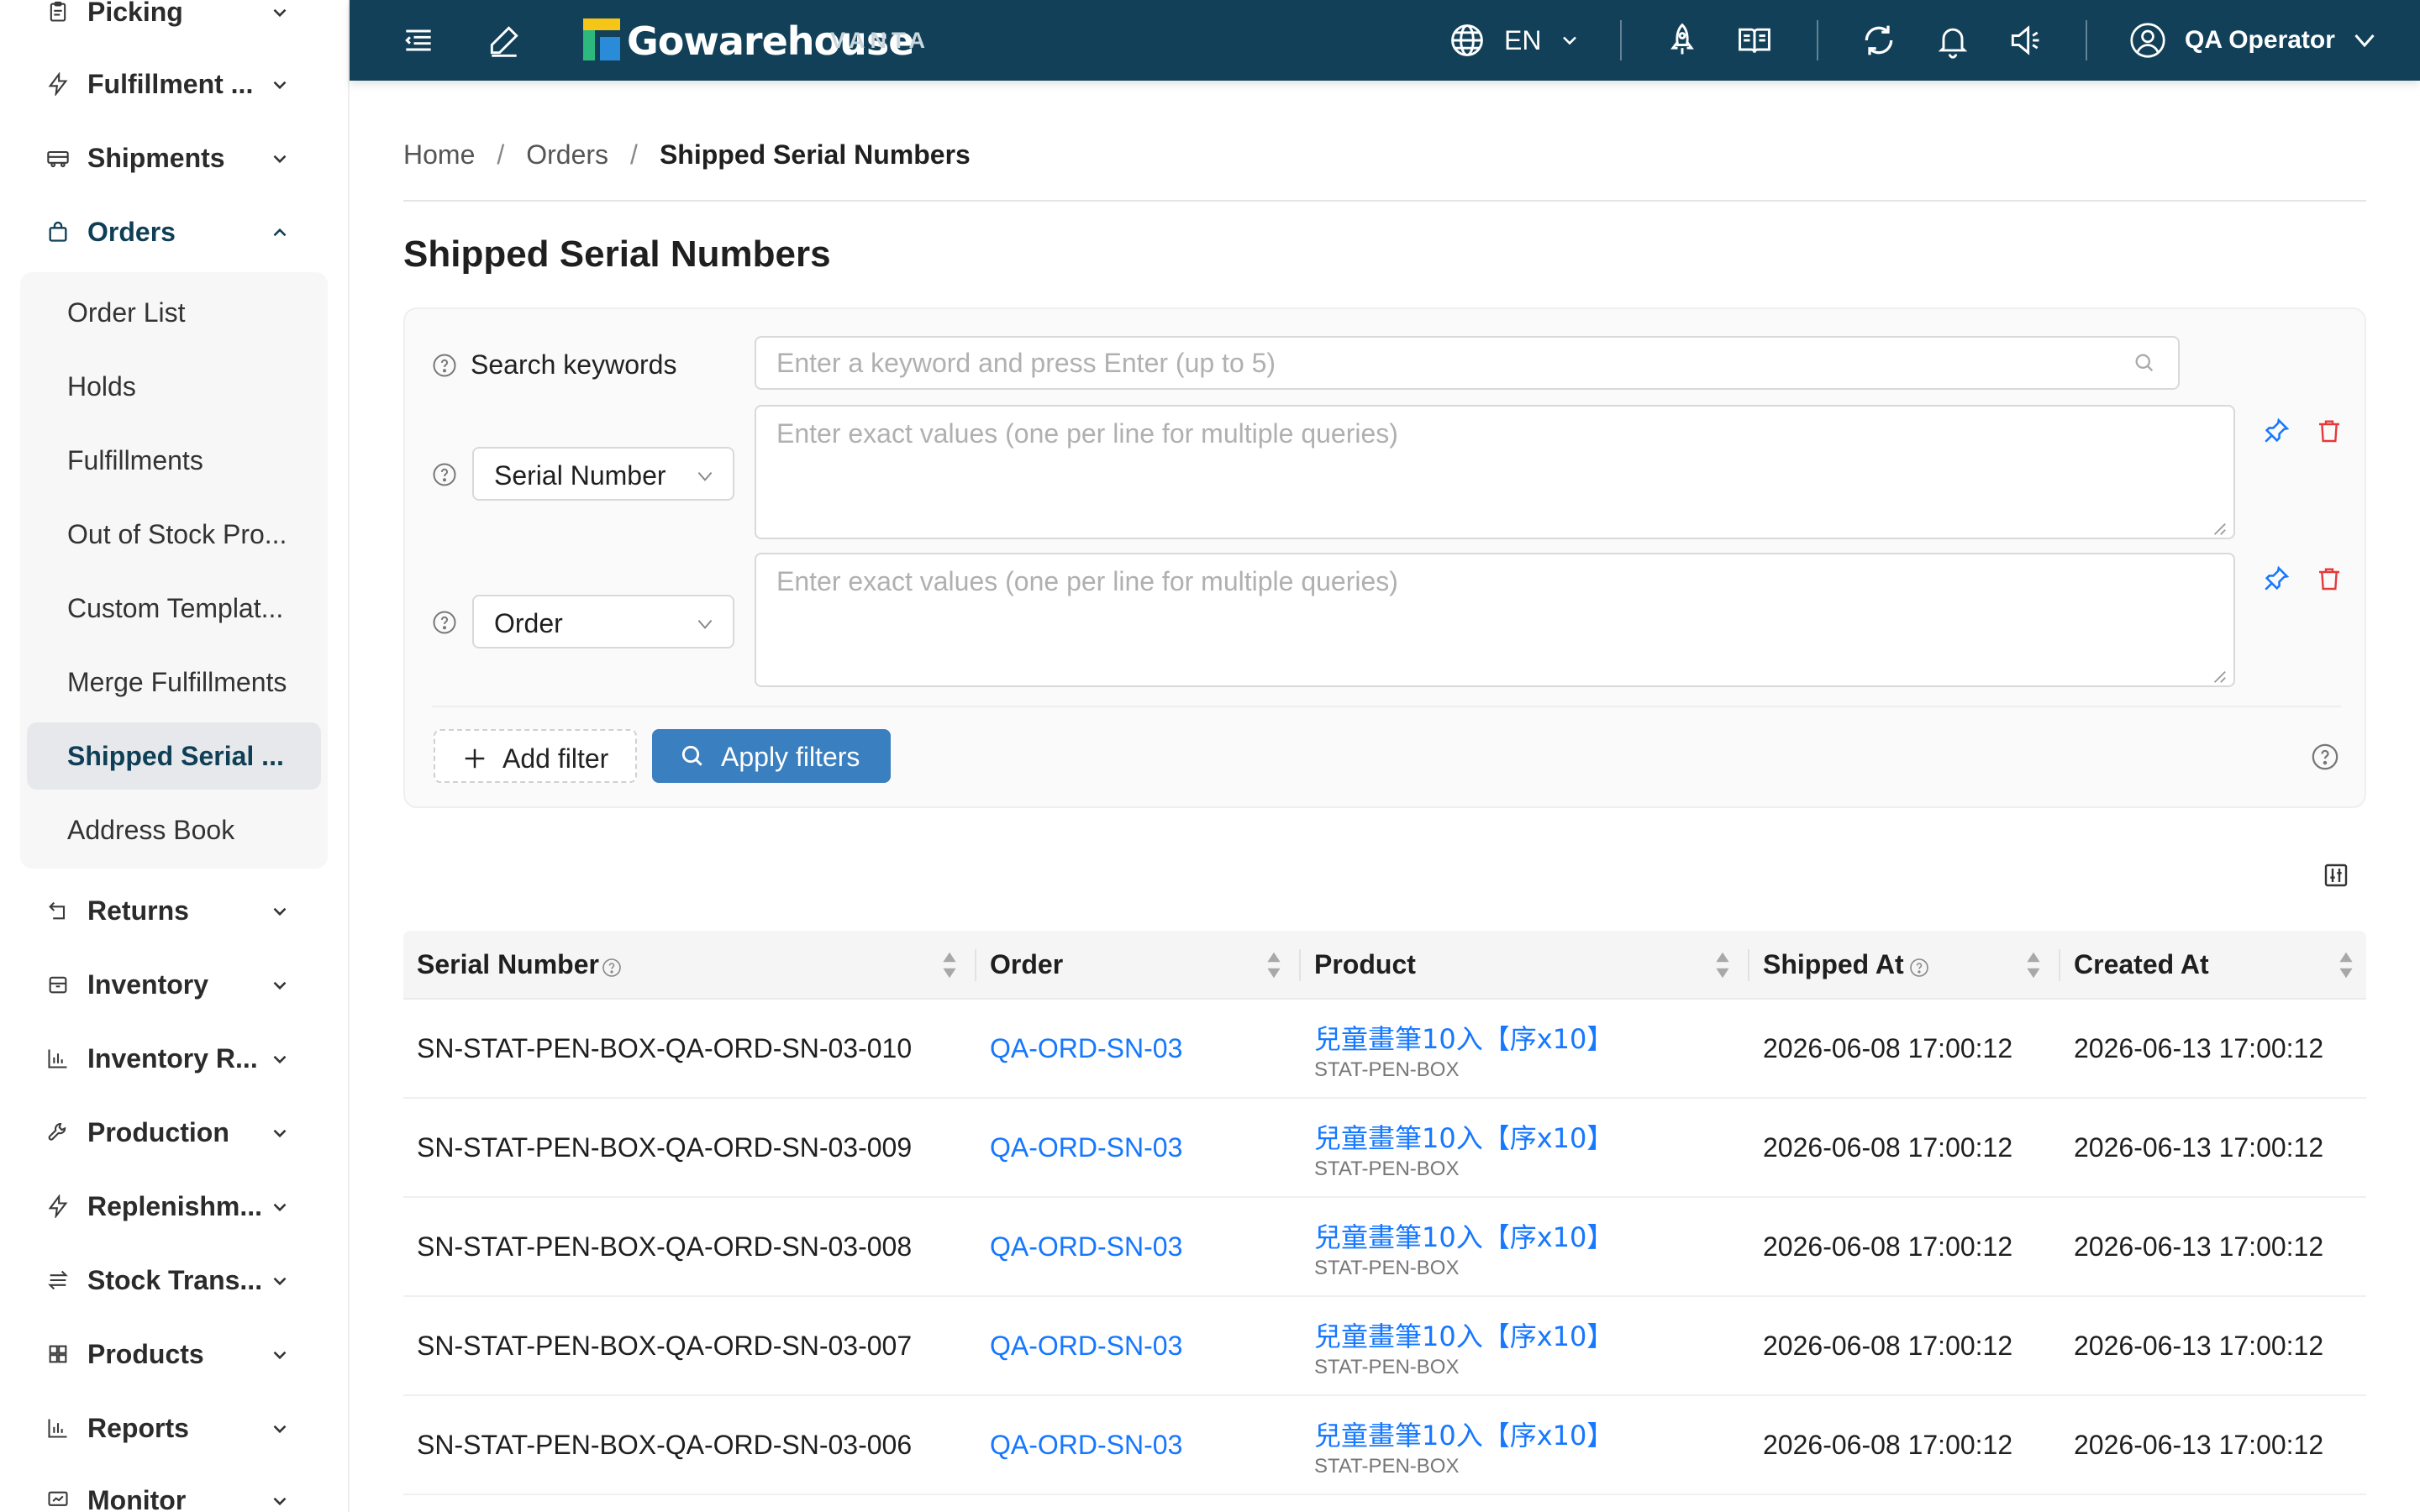  What do you see at coordinates (58, 11) in the screenshot?
I see `clipboard-icon` at bounding box center [58, 11].